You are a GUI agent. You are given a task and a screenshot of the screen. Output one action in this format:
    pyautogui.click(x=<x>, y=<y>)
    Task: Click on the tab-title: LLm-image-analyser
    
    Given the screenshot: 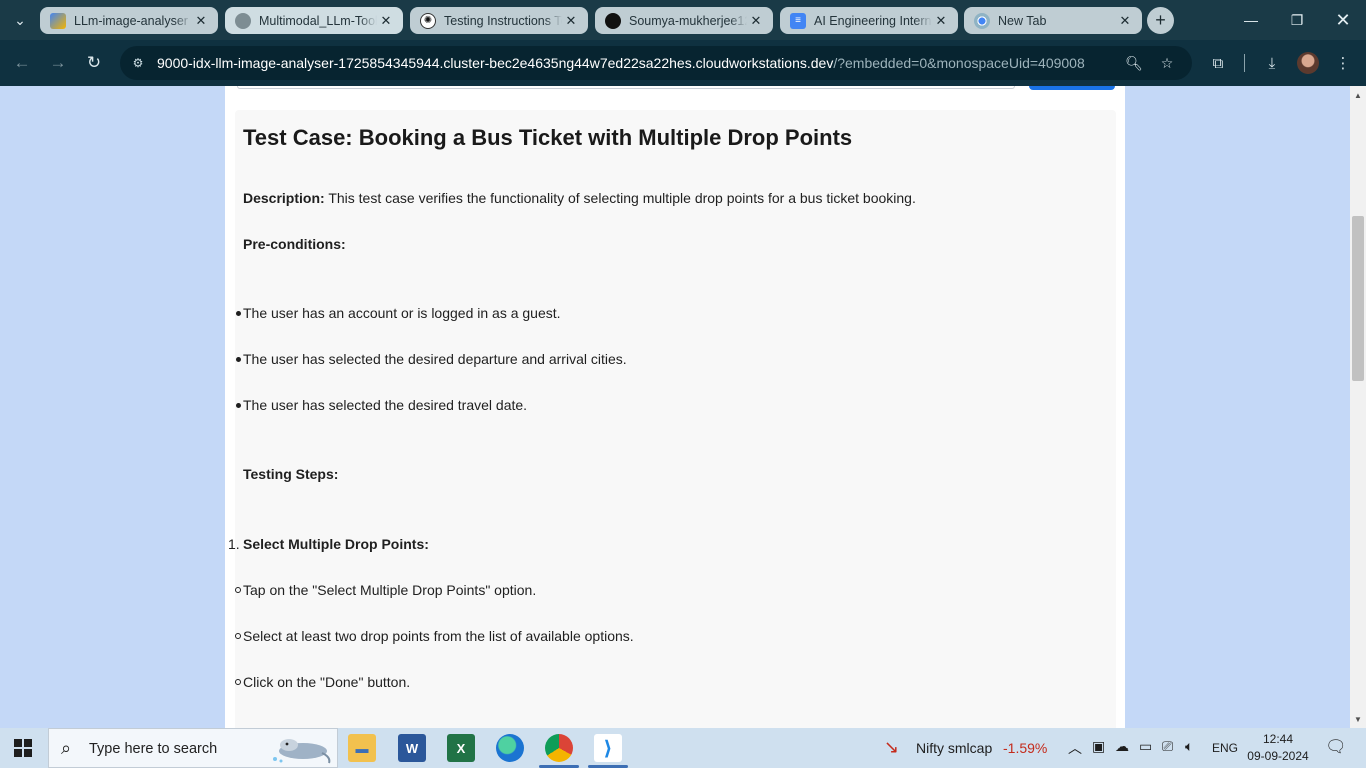 What is the action you would take?
    pyautogui.click(x=131, y=20)
    